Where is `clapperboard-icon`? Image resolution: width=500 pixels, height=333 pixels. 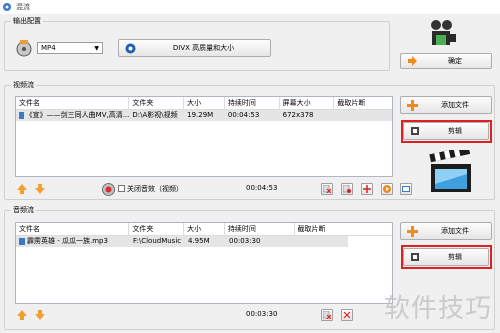
clapperboard-icon is located at coordinates (451, 172).